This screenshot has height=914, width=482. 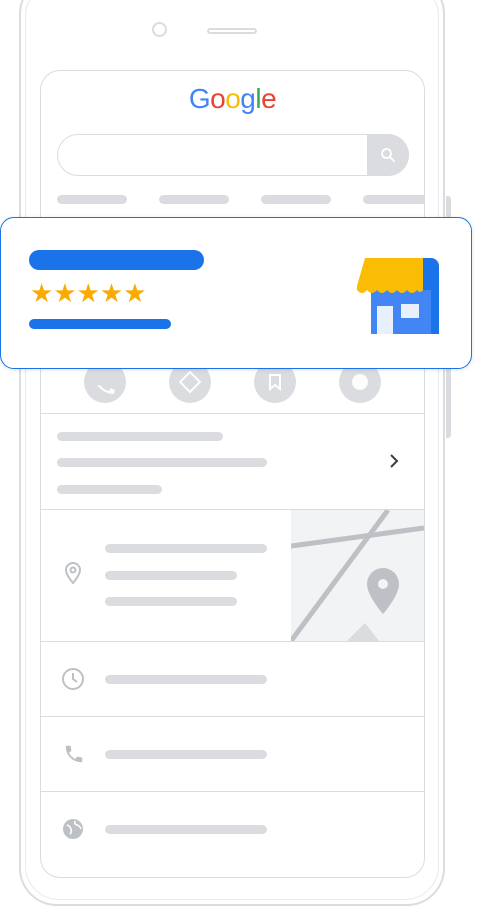 I want to click on map-thumbnail, so click(x=357, y=575).